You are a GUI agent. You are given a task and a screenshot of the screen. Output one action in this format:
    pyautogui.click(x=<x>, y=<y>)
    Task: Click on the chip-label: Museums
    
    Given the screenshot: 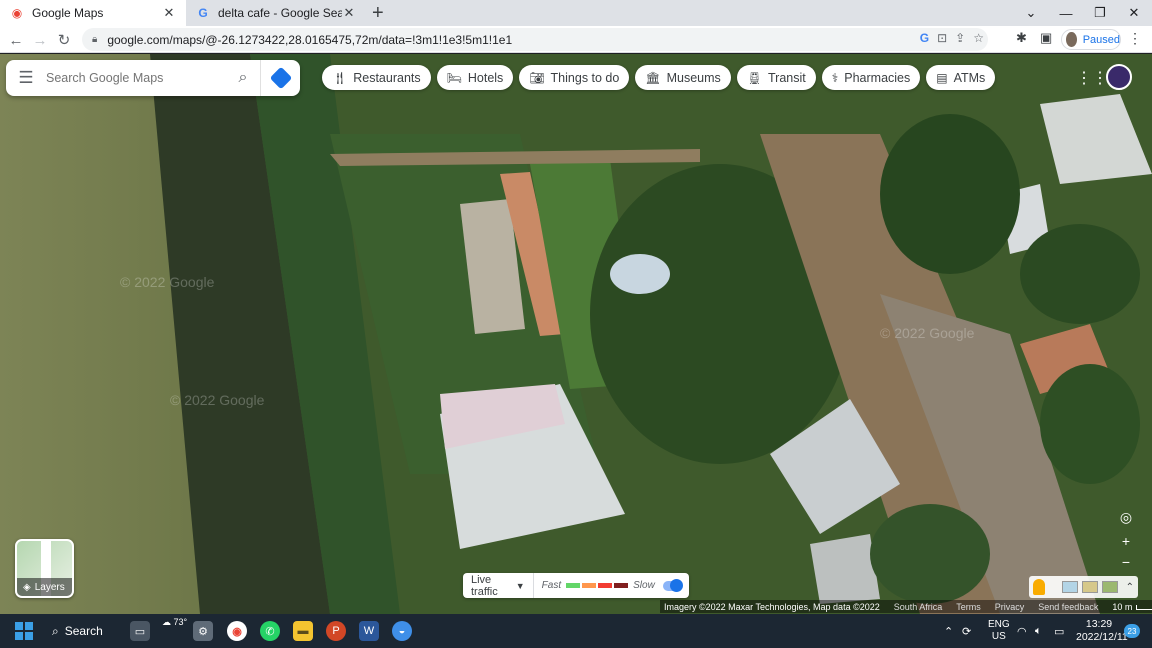 What is the action you would take?
    pyautogui.click(x=693, y=77)
    